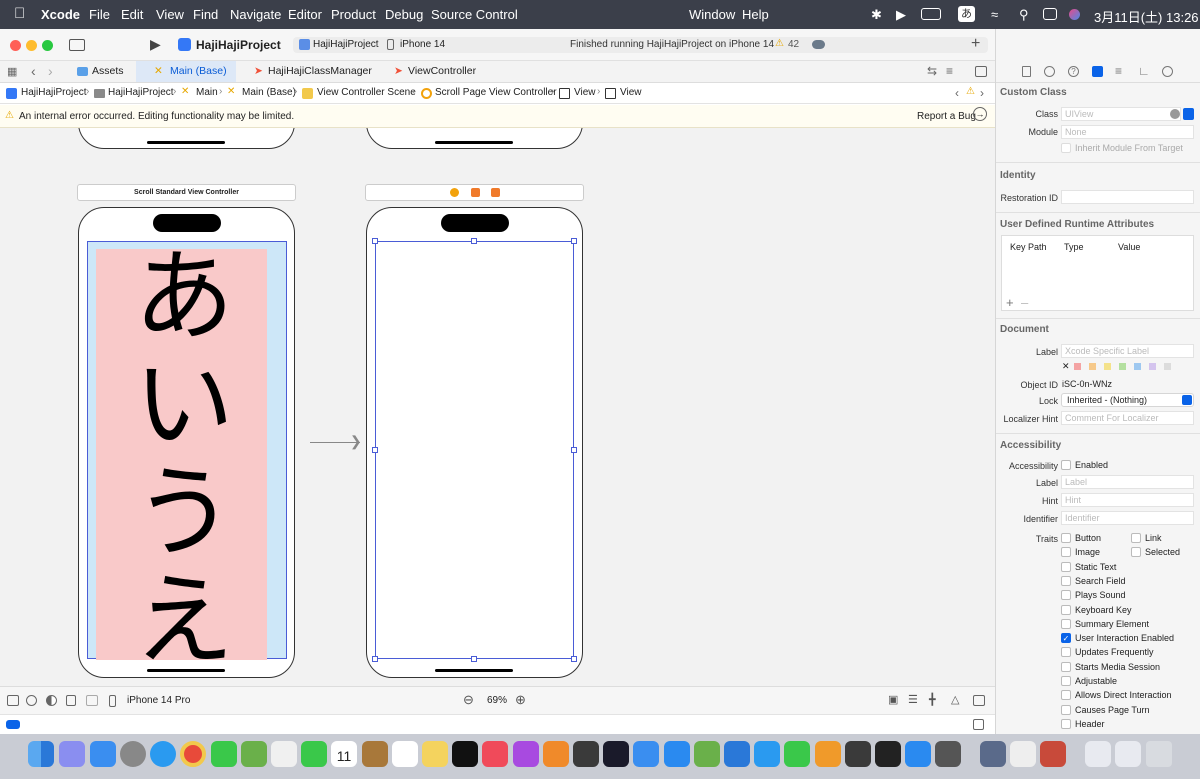 This screenshot has width=1200, height=779. I want to click on connections-inspector-icon, so click(1167, 71).